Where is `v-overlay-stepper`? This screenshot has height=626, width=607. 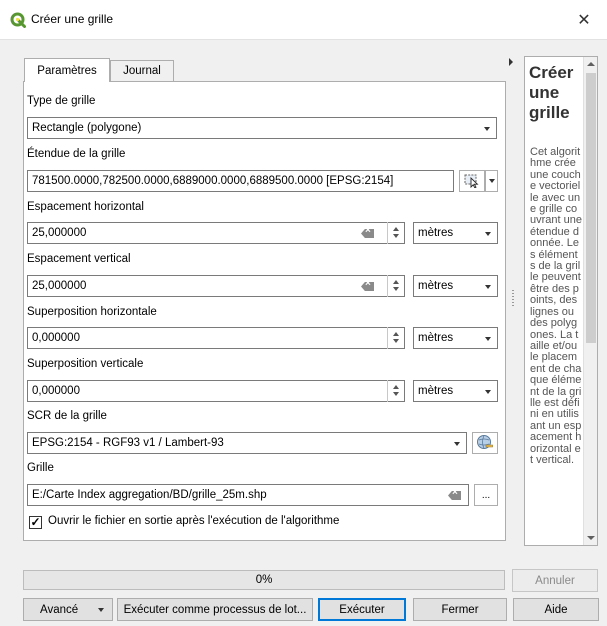 v-overlay-stepper is located at coordinates (395, 391).